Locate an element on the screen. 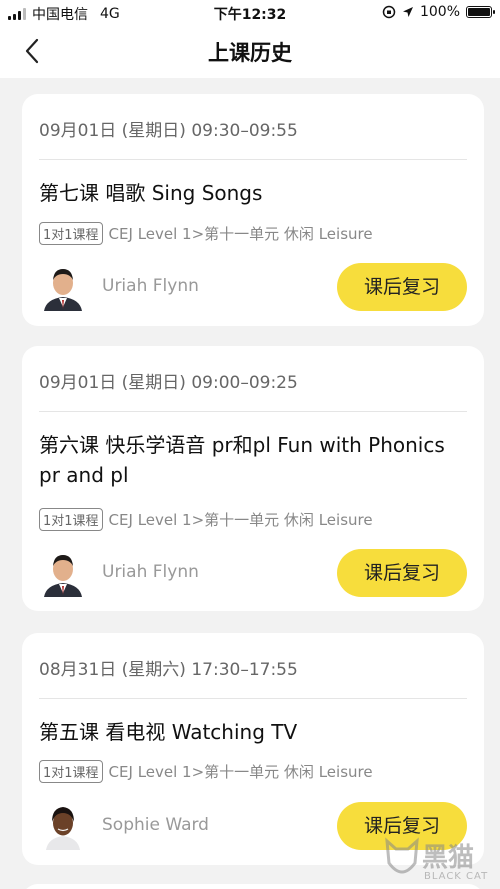 The width and height of the screenshot is (500, 889). class-time: 09月01日 (星期日) 09:30–09:55 is located at coordinates (168, 131).